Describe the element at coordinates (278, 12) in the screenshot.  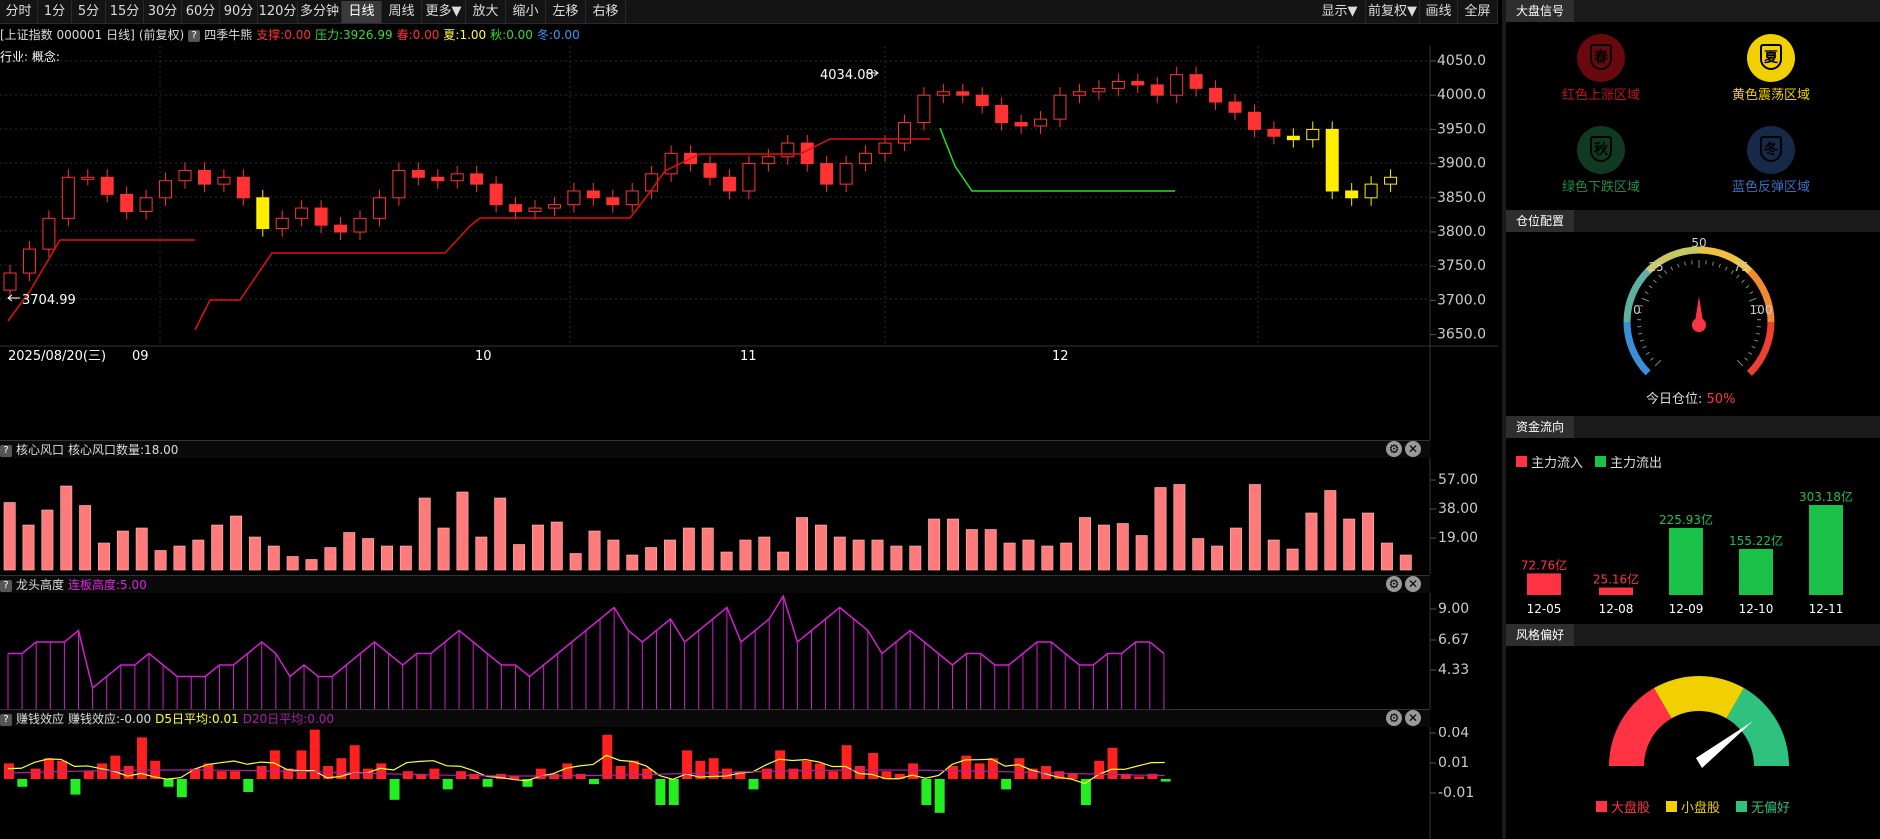
I see `toolbar-btn-7: 120分` at that location.